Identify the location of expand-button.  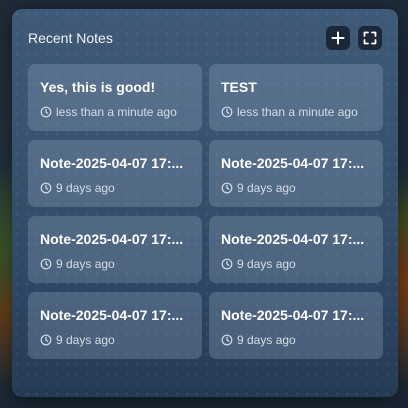
(370, 38).